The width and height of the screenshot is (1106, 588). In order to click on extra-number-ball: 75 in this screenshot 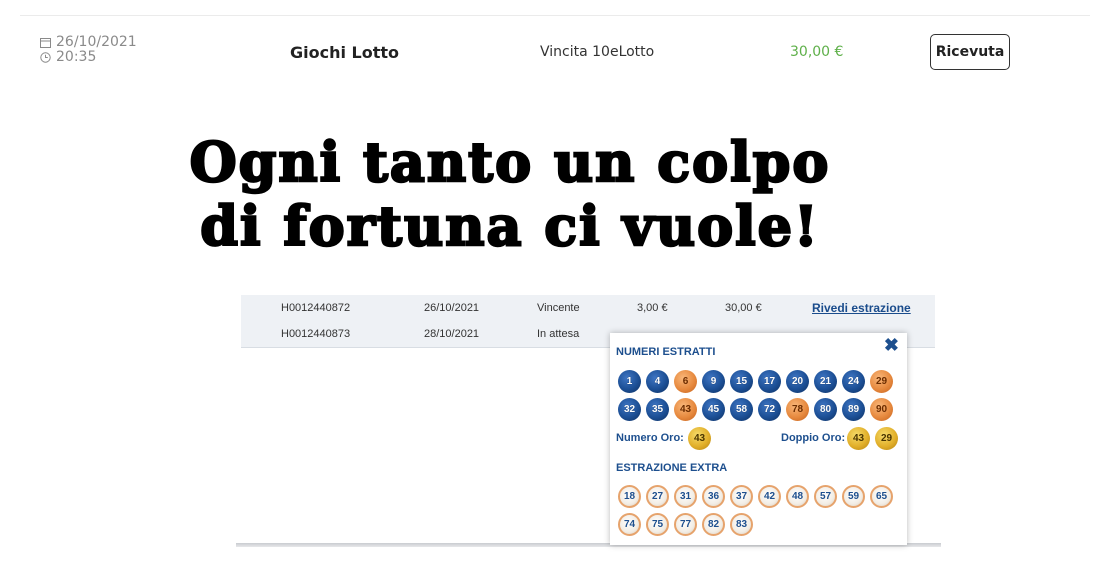, I will do `click(657, 524)`.